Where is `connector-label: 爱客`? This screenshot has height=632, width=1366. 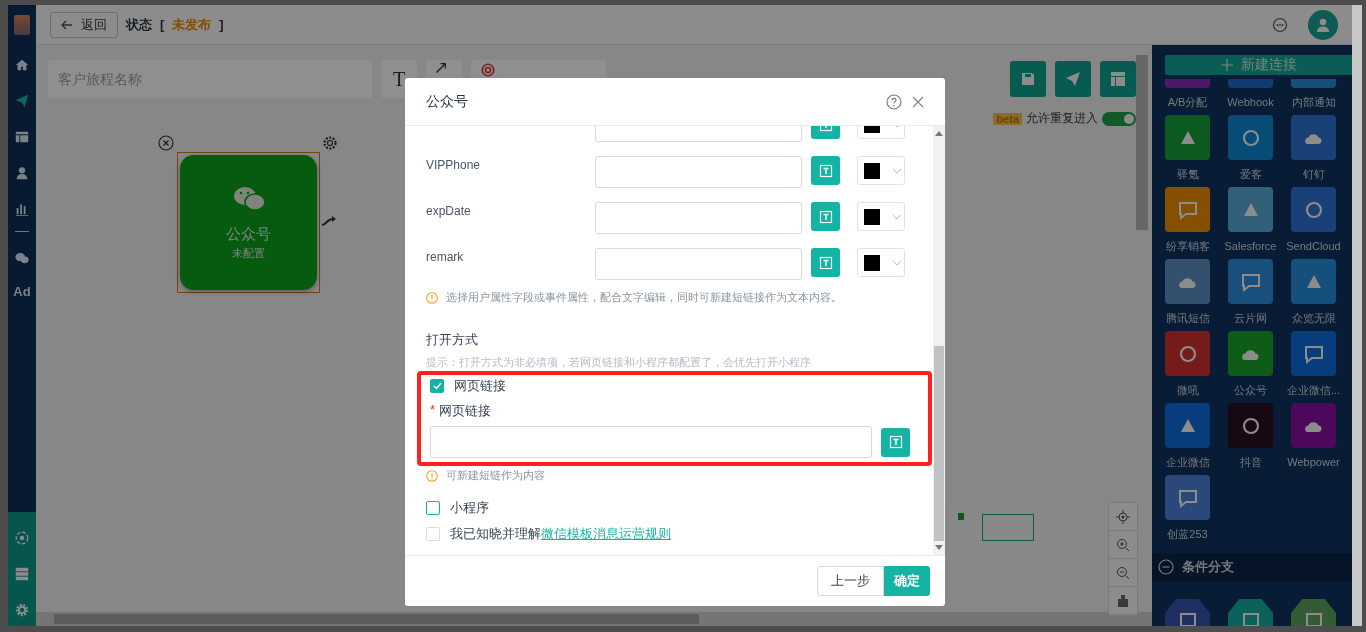 connector-label: 爱客 is located at coordinates (1250, 174).